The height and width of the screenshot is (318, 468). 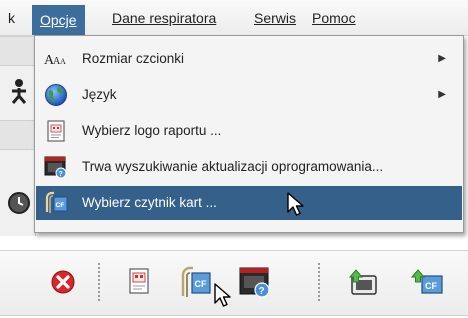 I want to click on menu-serwis-label: Serwis, so click(x=275, y=18).